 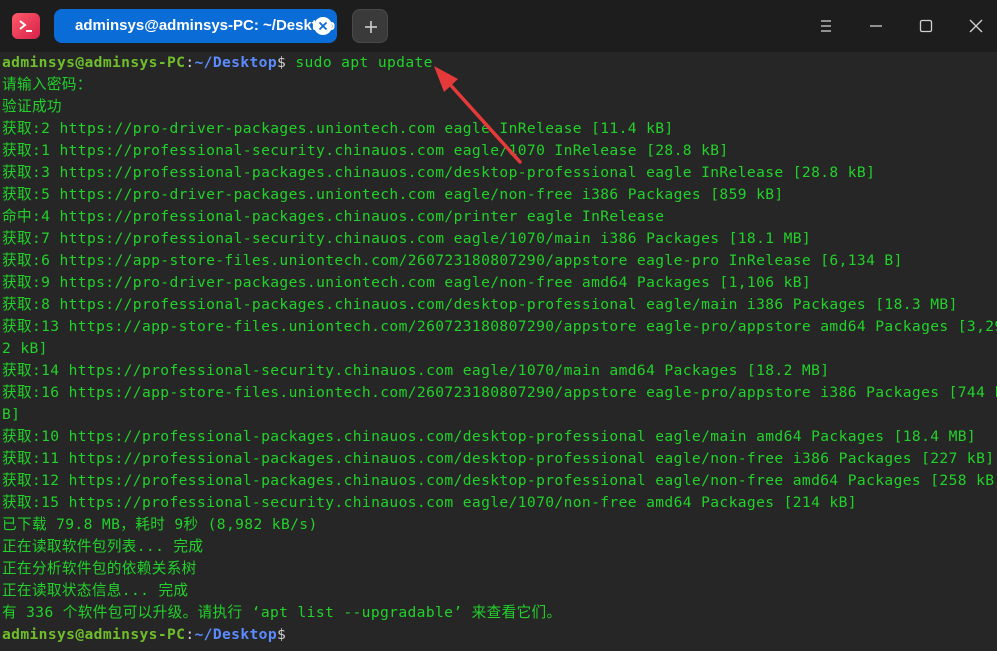 What do you see at coordinates (32, 106) in the screenshot?
I see `output-line: 验证成功` at bounding box center [32, 106].